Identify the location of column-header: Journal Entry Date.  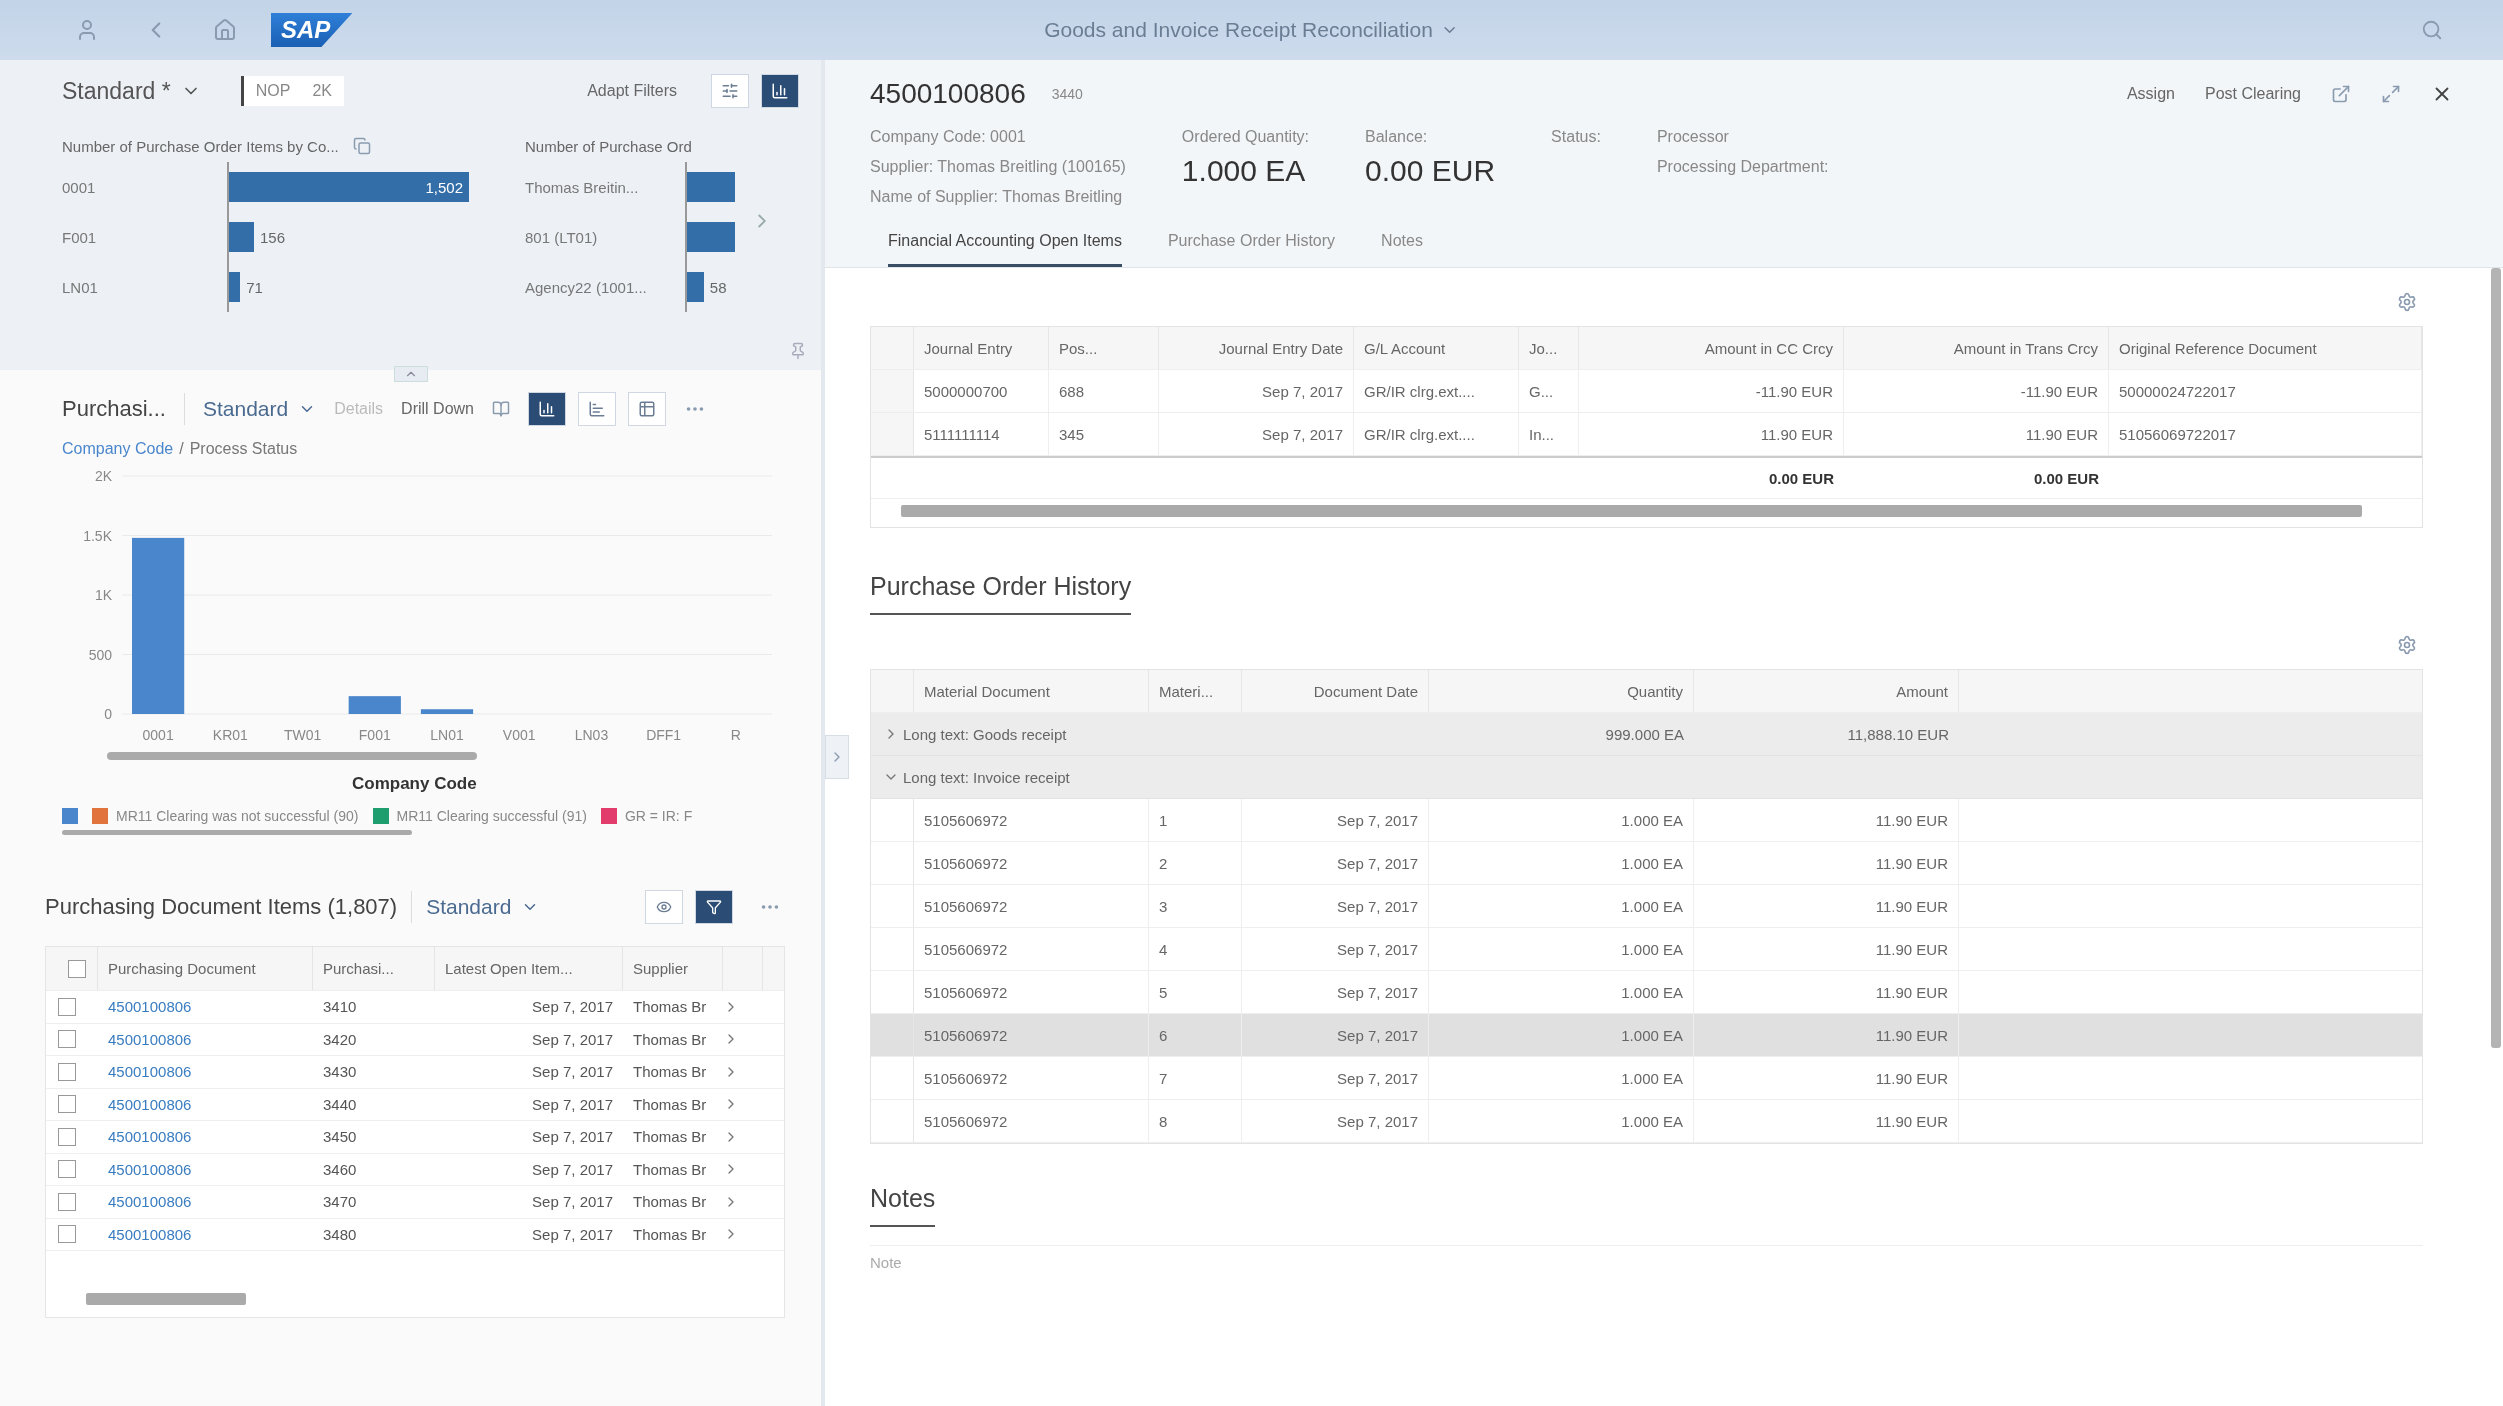
(1256, 348).